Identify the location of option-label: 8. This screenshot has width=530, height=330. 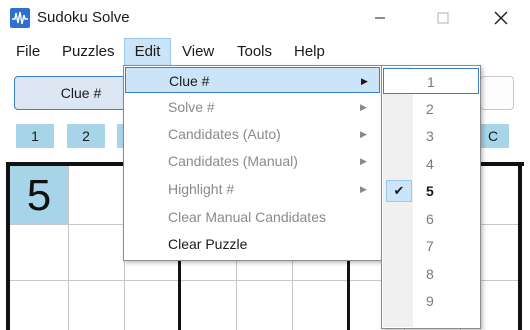
(430, 274).